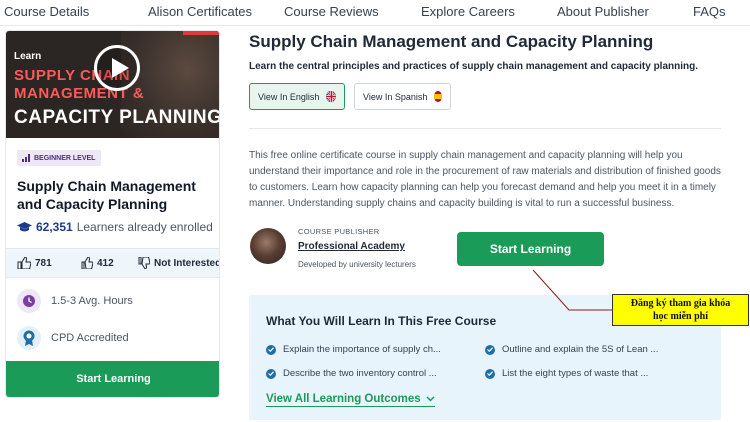 This screenshot has width=750, height=422. Describe the element at coordinates (680, 310) in the screenshot. I see `annotation-callout: Đăng ký tham gia khóa học miễn phí` at that location.